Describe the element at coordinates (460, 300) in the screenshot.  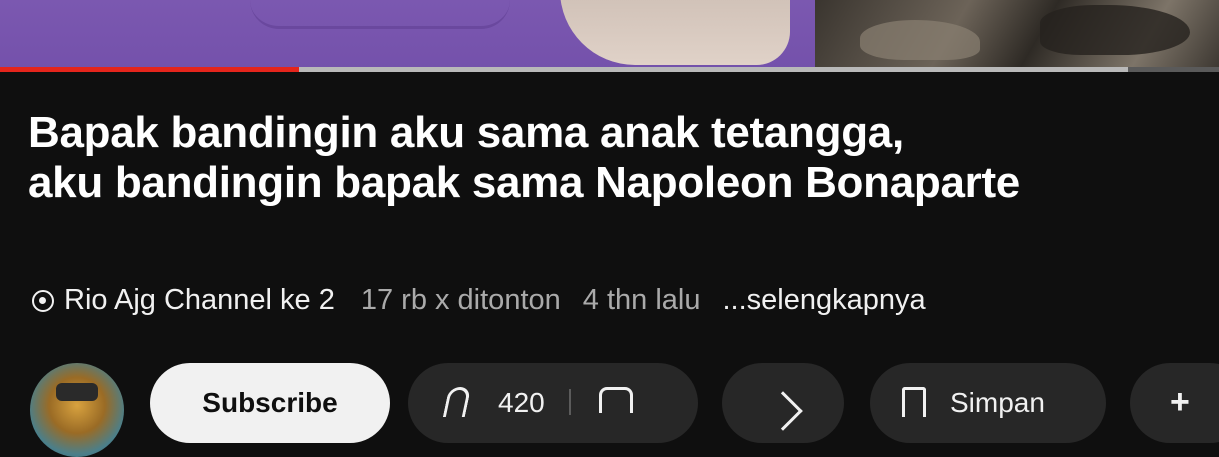
I see `view-count: 17 rb x ditonton` at that location.